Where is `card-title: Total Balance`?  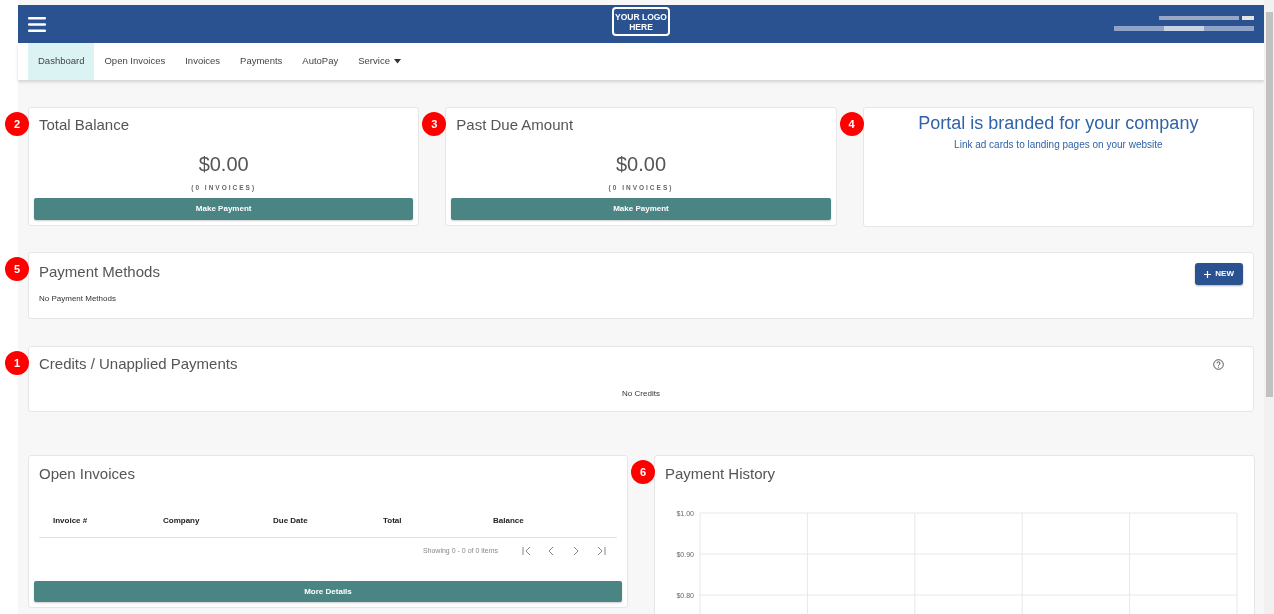
card-title: Total Balance is located at coordinates (84, 125).